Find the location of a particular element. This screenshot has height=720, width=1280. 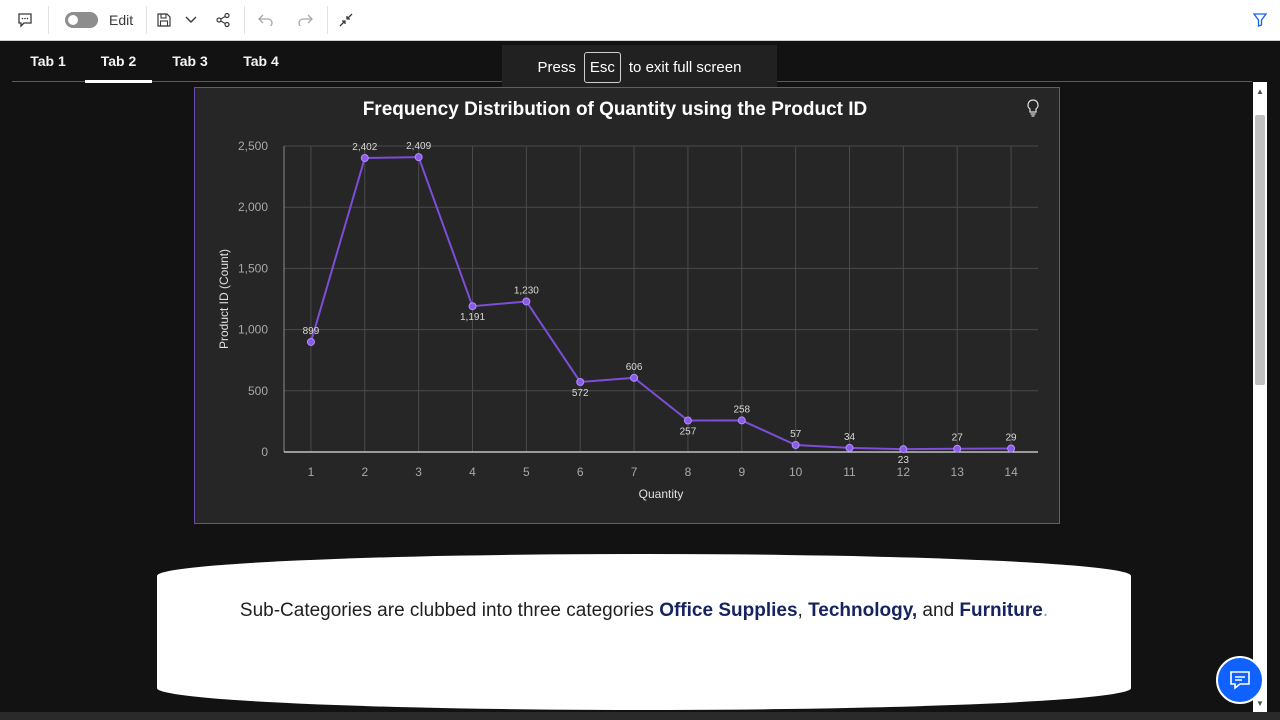

data-label: 572 is located at coordinates (580, 393).